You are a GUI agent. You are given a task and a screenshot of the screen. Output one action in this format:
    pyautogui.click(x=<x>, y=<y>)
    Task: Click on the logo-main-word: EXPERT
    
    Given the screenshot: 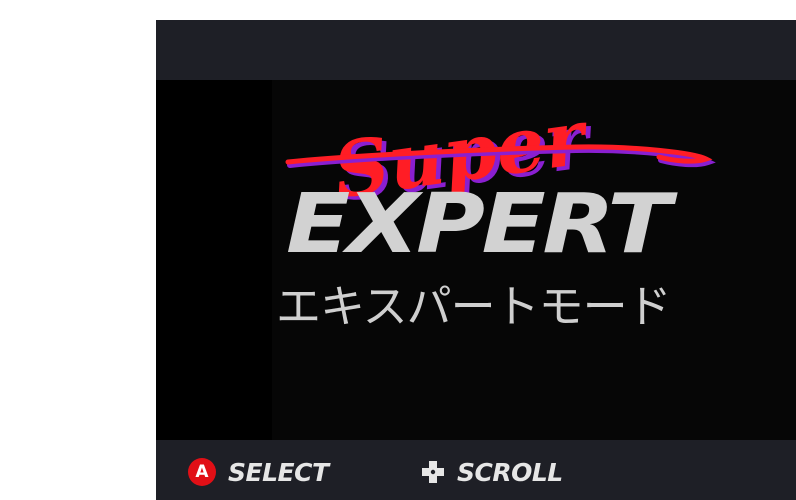 What is the action you would take?
    pyautogui.click(x=482, y=224)
    